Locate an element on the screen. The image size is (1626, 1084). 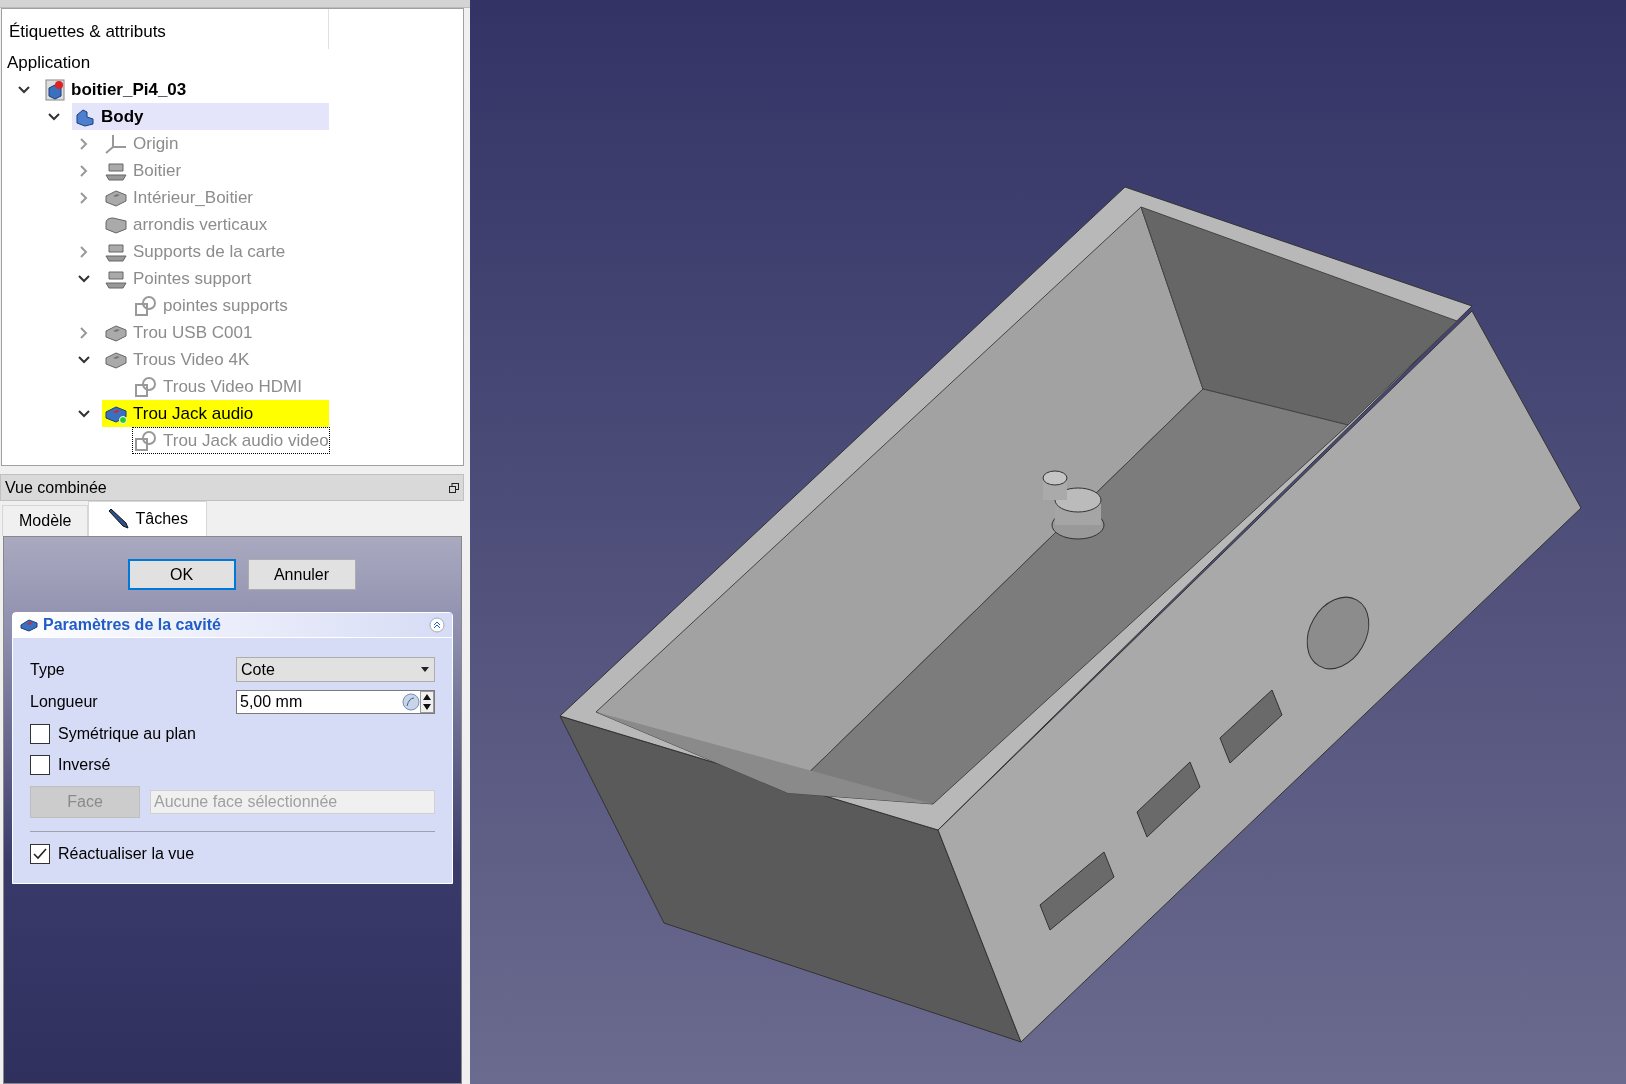
group-title: Paramètres de la cavité is located at coordinates (132, 625).